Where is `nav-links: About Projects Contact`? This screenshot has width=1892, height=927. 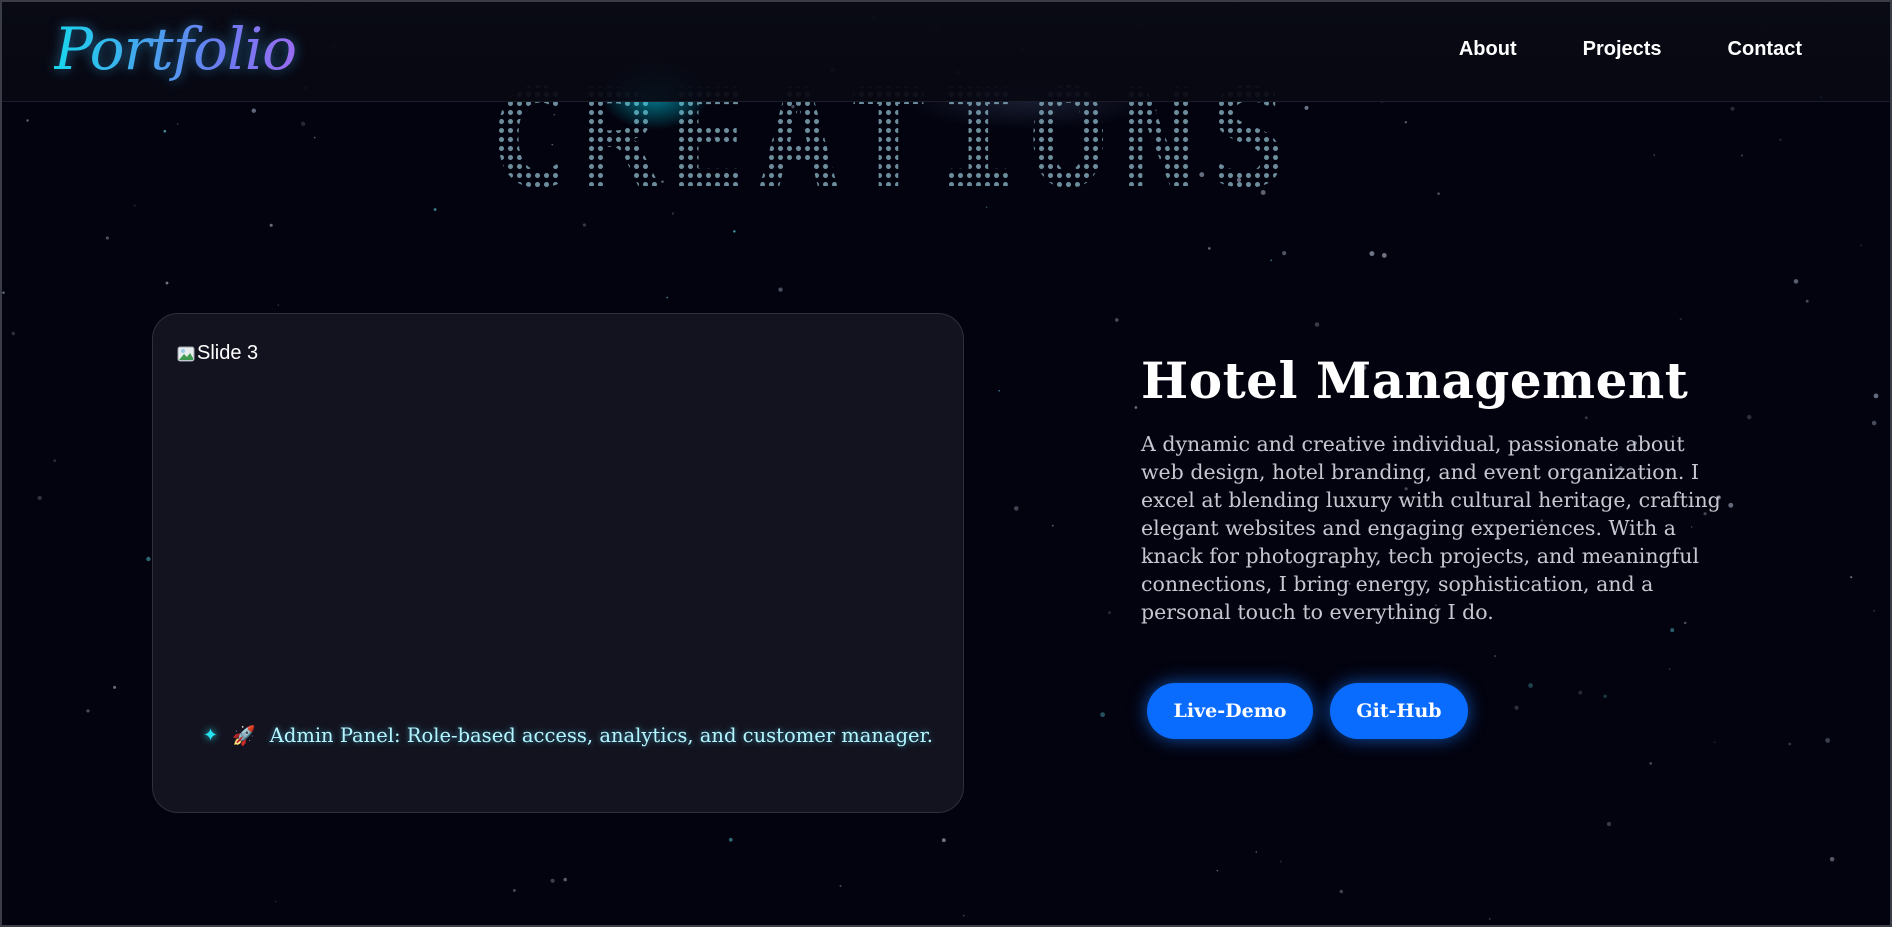
nav-links: About Projects Contact is located at coordinates (1630, 49).